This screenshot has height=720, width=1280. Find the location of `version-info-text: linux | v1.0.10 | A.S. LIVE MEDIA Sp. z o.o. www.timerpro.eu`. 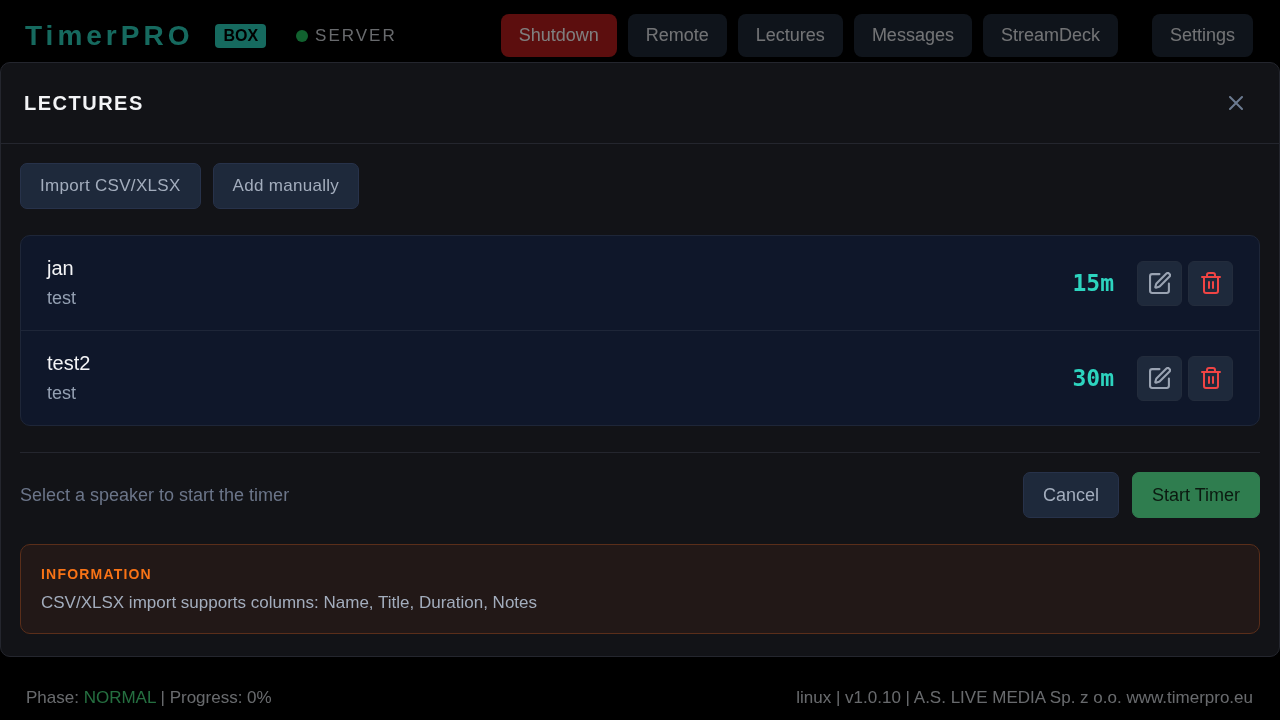

version-info-text: linux | v1.0.10 | A.S. LIVE MEDIA Sp. z o.o. www.timerpro.eu is located at coordinates (1024, 698).